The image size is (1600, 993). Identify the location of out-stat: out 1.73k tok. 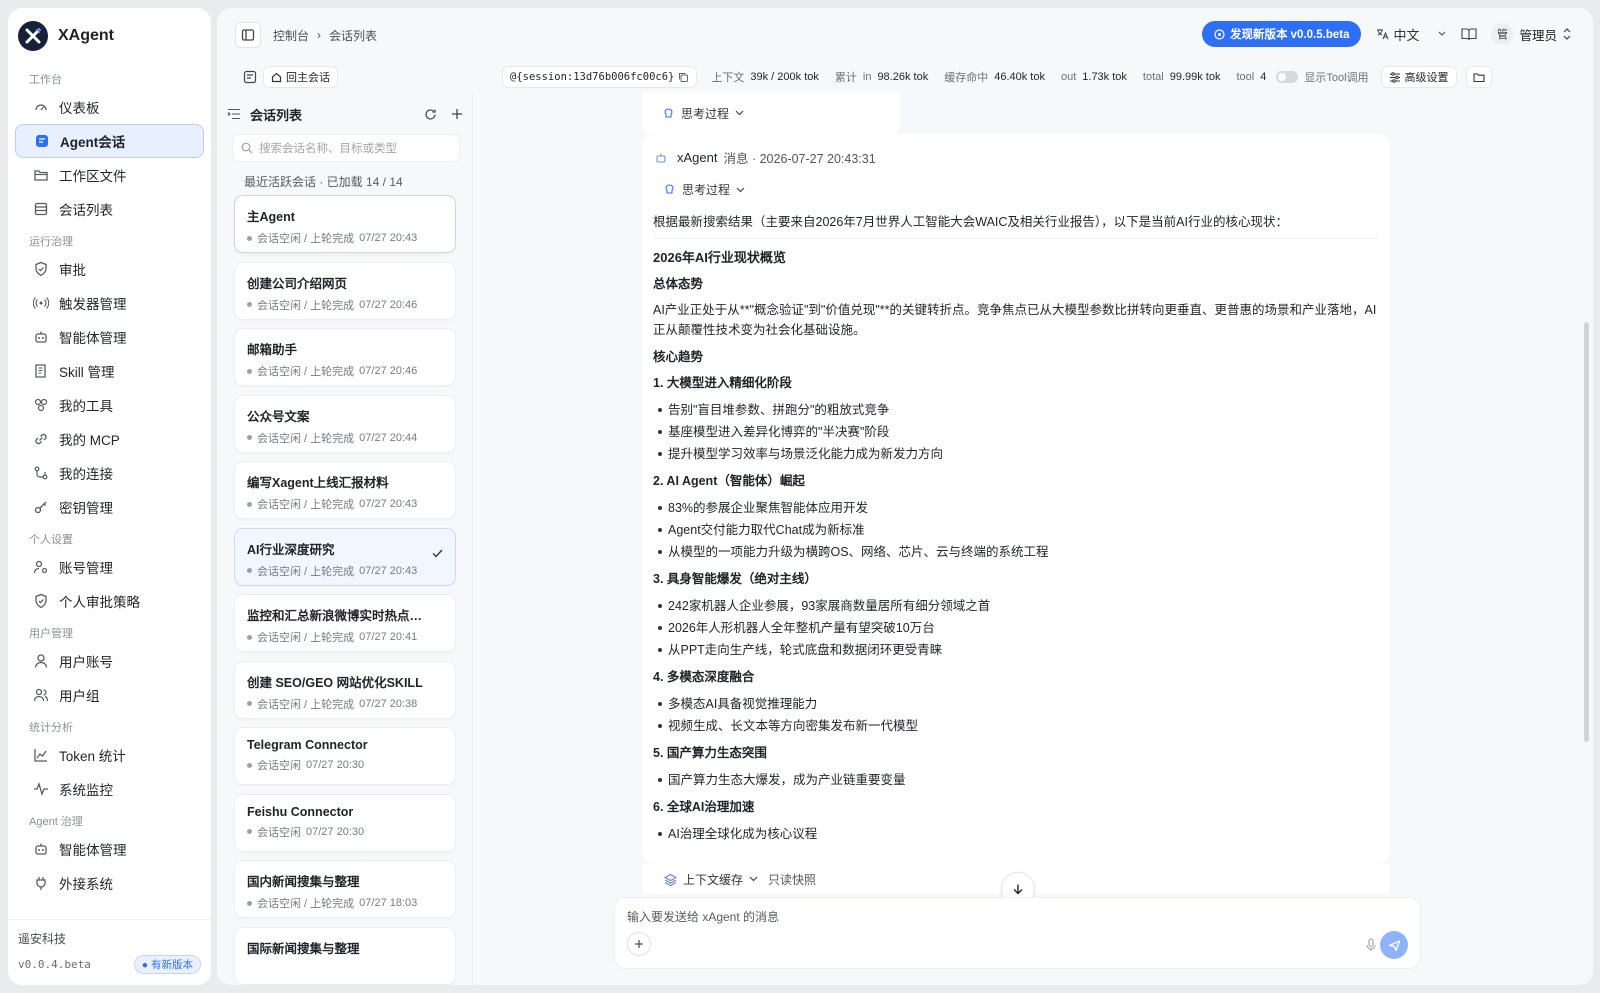
(1094, 77).